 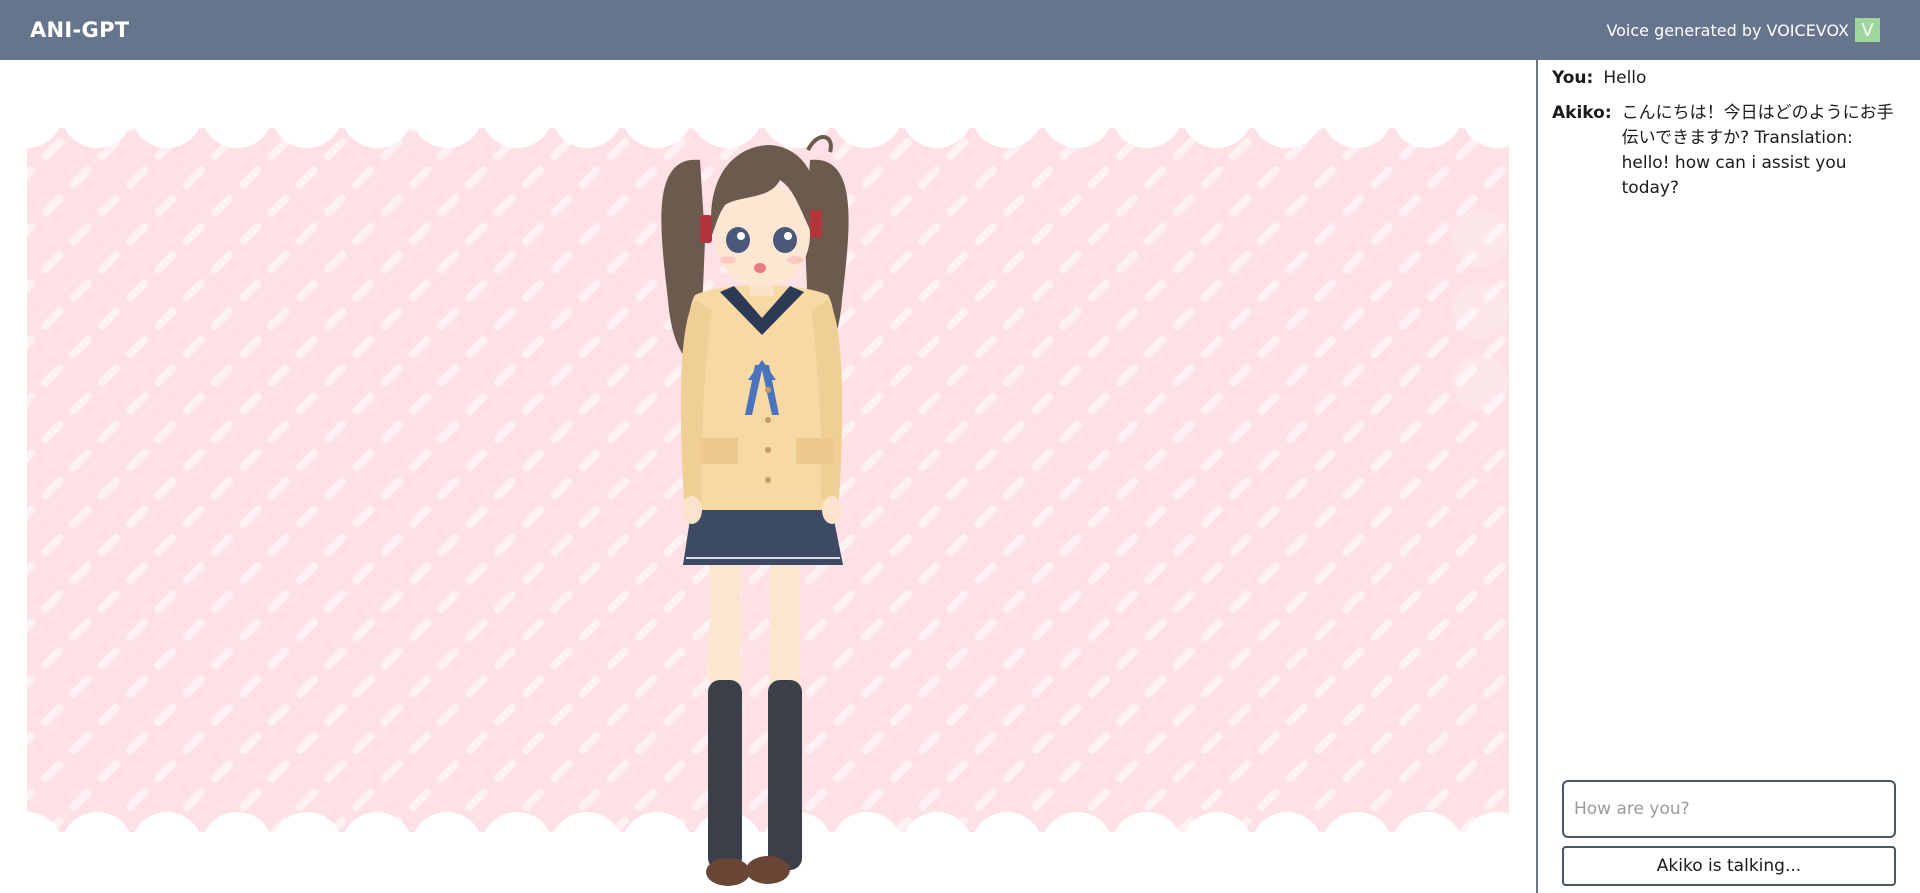 I want to click on message-speaker: You:, so click(x=1573, y=78).